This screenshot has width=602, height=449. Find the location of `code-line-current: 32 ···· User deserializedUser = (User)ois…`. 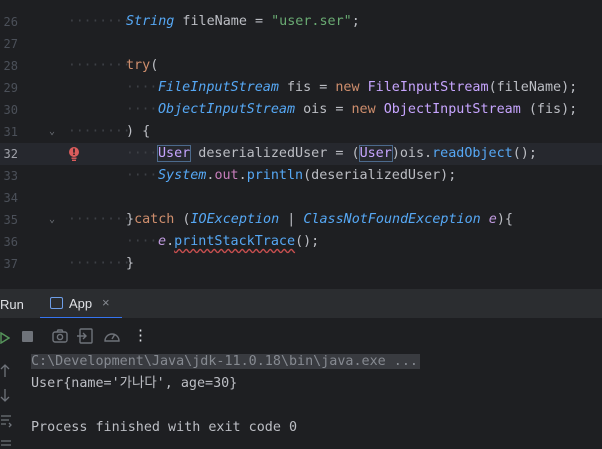

code-line-current: 32 ···· User deserializedUser = (User)ois… is located at coordinates (301, 154).